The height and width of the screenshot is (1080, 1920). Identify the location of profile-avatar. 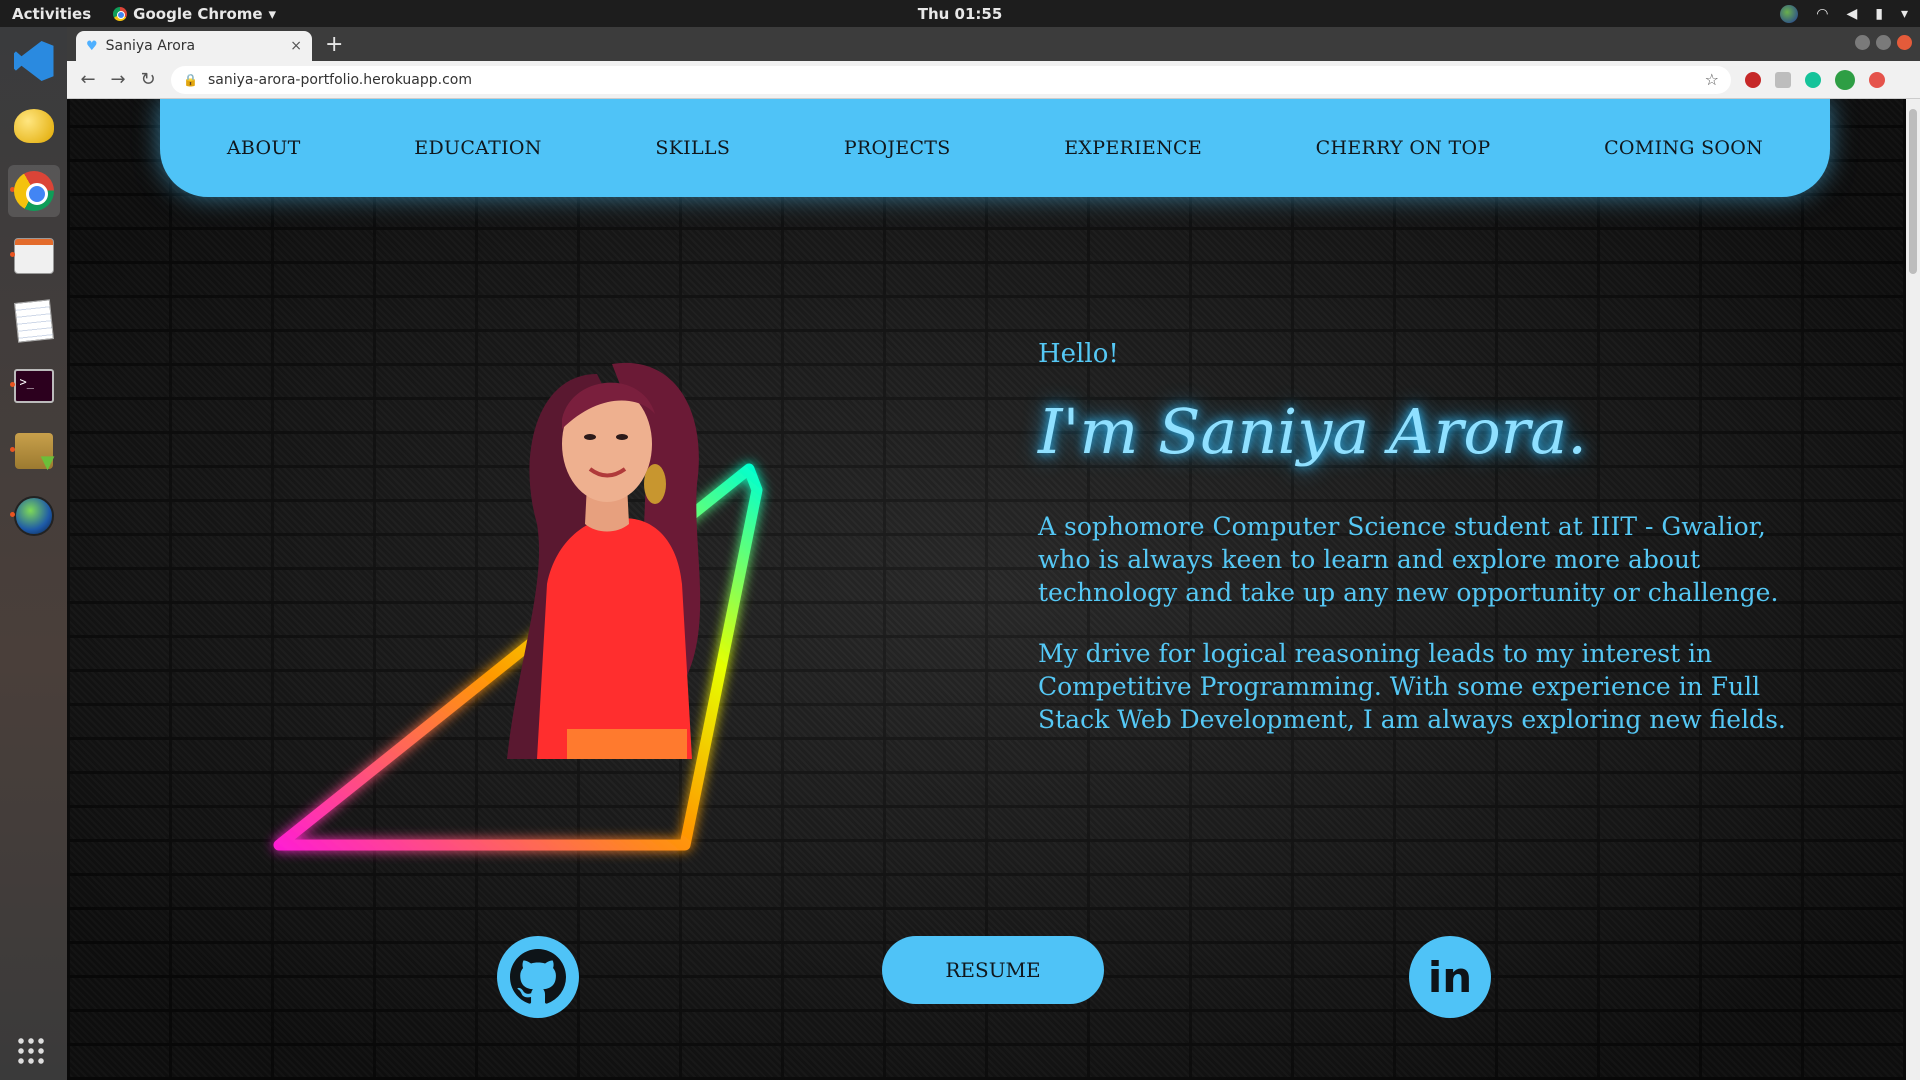
(1845, 79).